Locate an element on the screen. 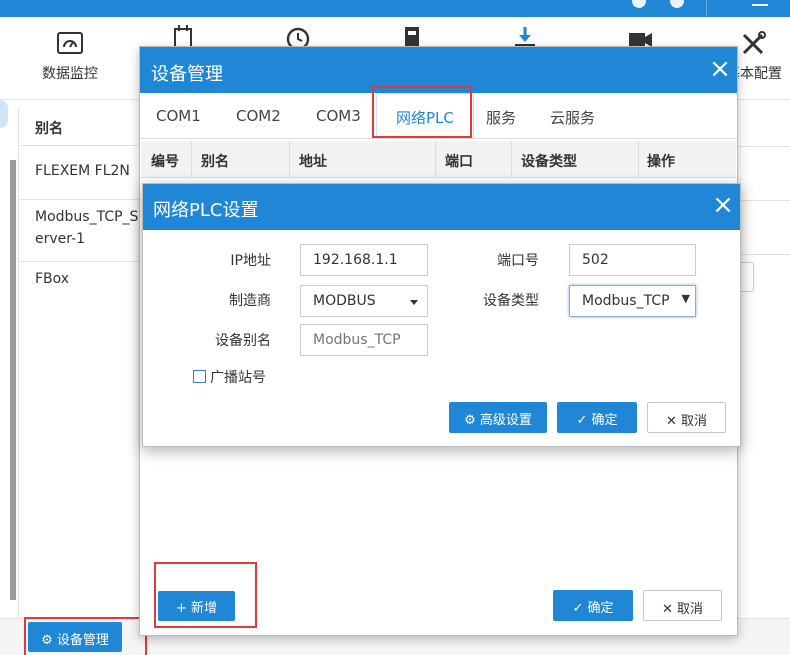 The height and width of the screenshot is (655, 790). column-header: 设备类型 is located at coordinates (549, 162).